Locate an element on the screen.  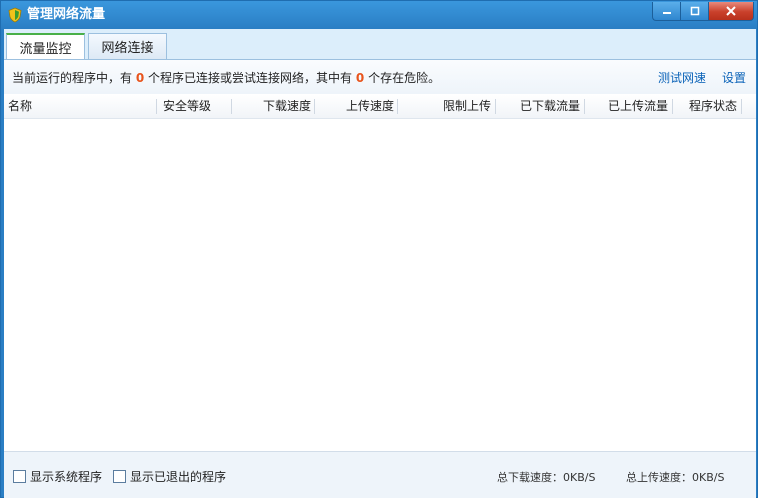
danger-count: 0 is located at coordinates (360, 78).